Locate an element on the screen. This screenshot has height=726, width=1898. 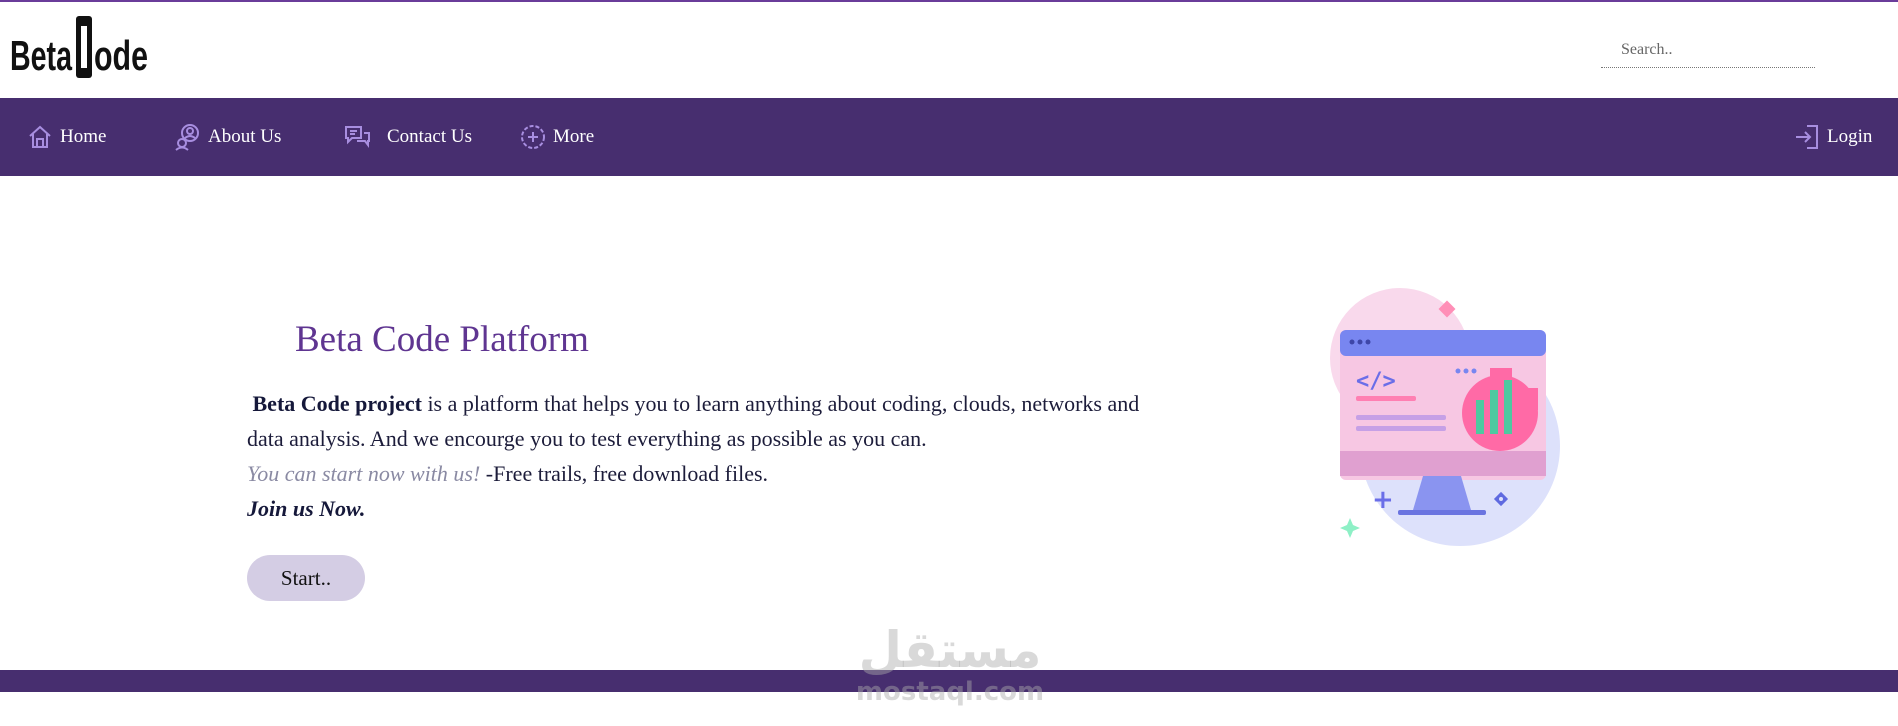
main-nav: Home About Us Contact Us More Login is located at coordinates (949, 137).